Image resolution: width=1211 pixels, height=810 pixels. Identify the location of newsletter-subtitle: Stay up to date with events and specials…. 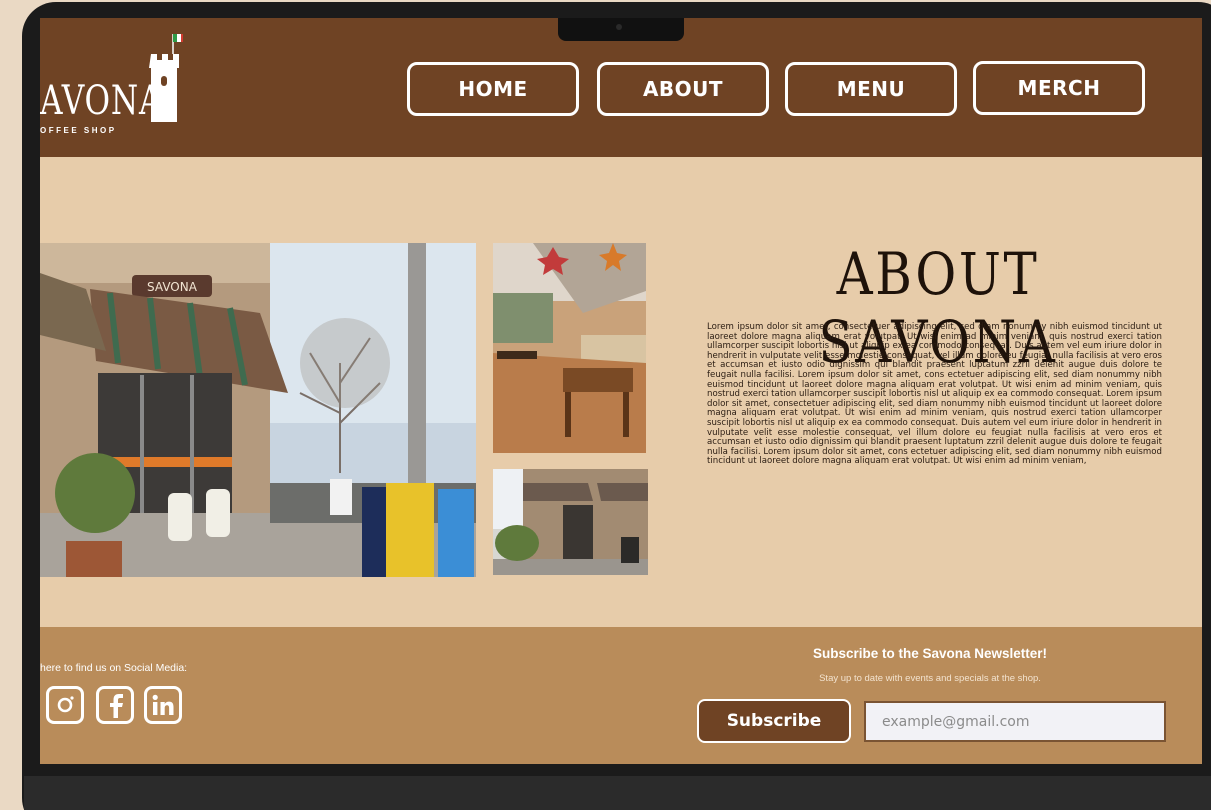
(930, 678).